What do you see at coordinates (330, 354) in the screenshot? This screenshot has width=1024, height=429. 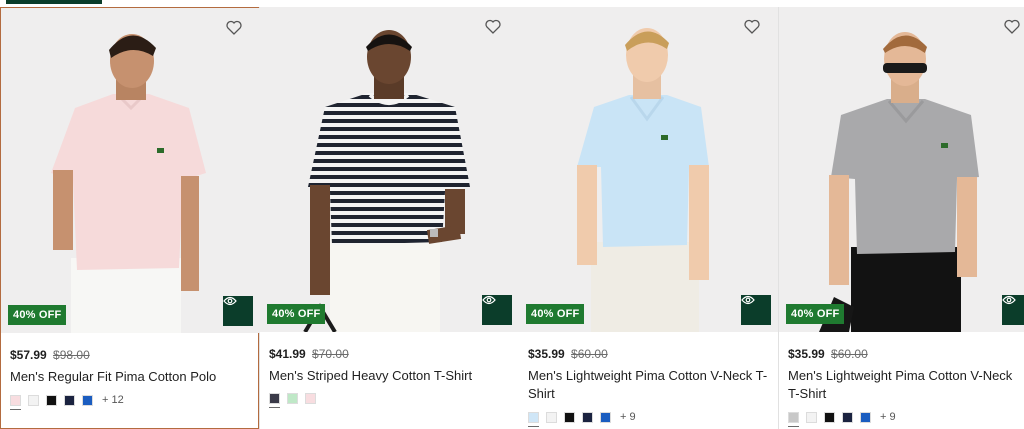 I see `original-price: $70.00` at bounding box center [330, 354].